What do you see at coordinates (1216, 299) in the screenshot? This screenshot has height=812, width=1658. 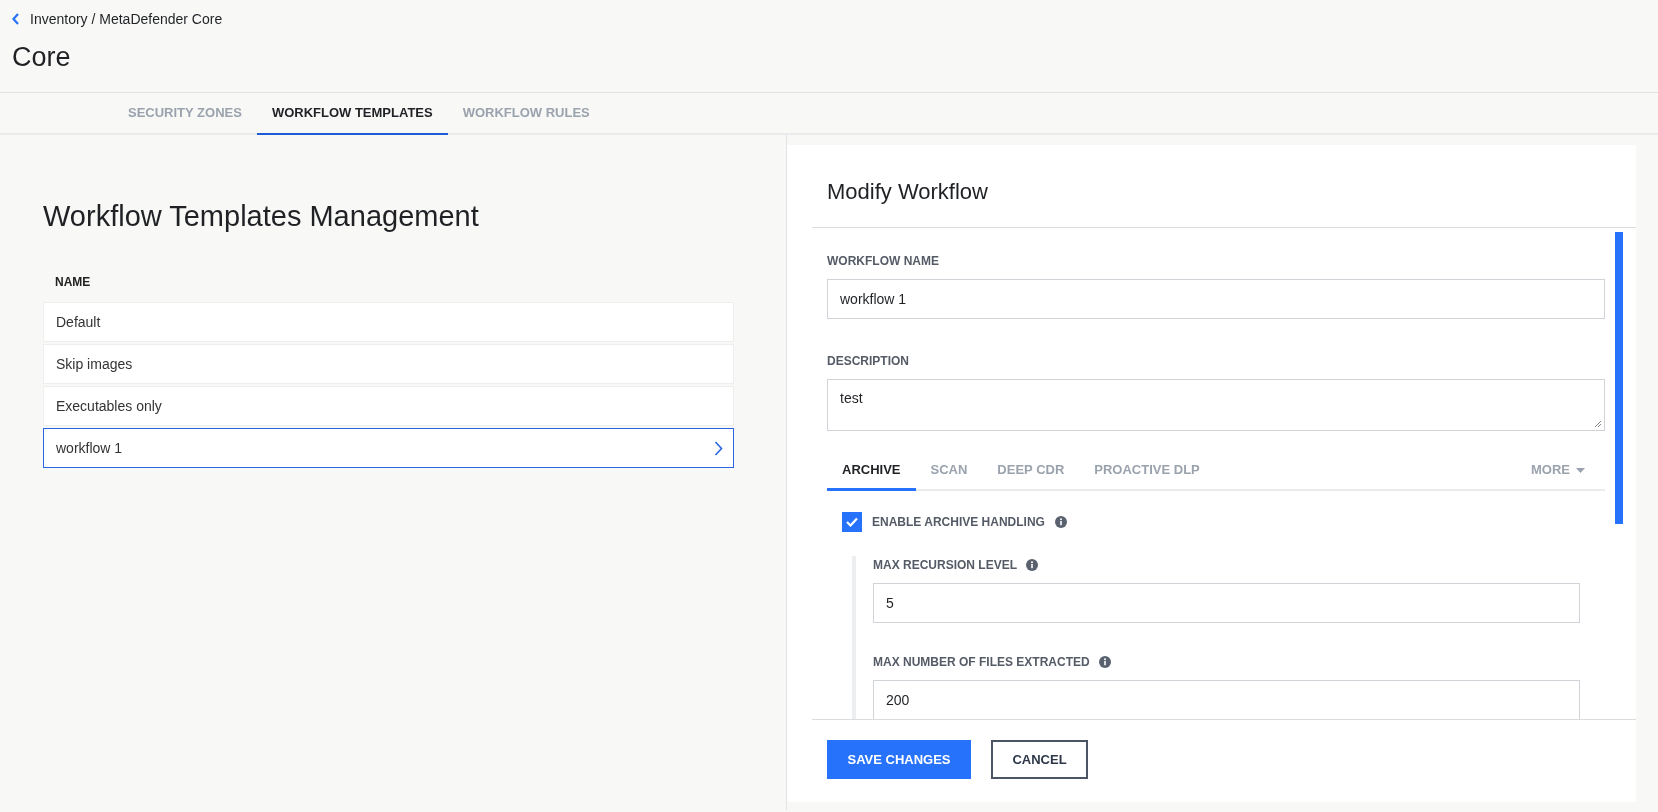 I see `input-field: workflow 1` at bounding box center [1216, 299].